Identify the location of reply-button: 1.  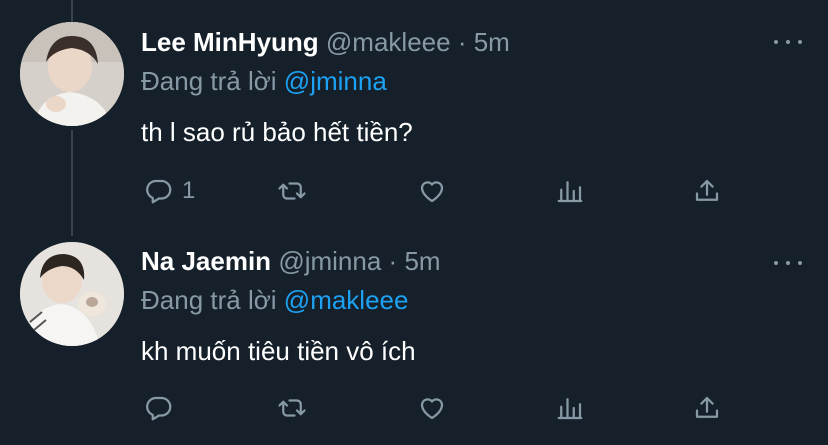
(169, 191).